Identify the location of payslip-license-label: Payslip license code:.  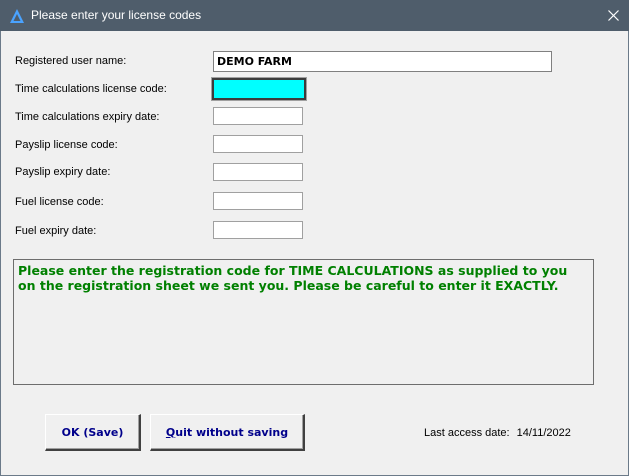
(66, 145).